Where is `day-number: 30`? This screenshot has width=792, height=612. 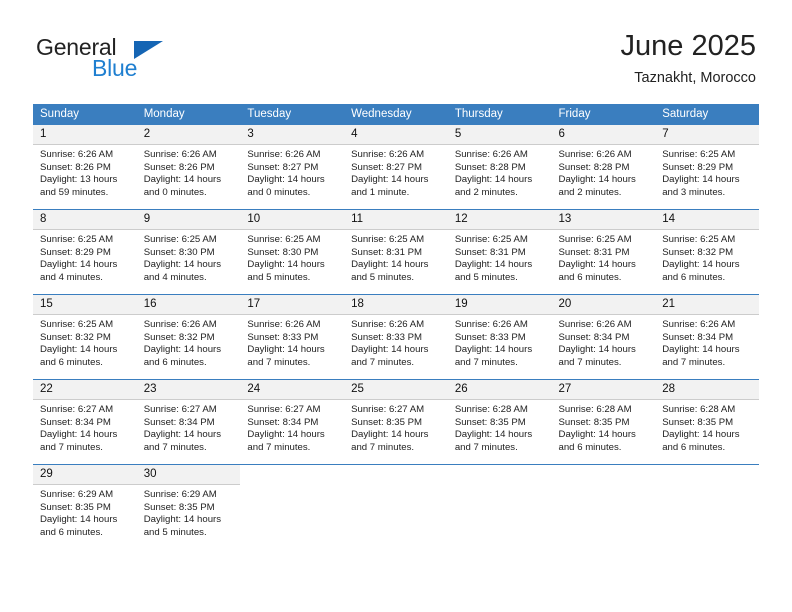 day-number: 30 is located at coordinates (188, 475).